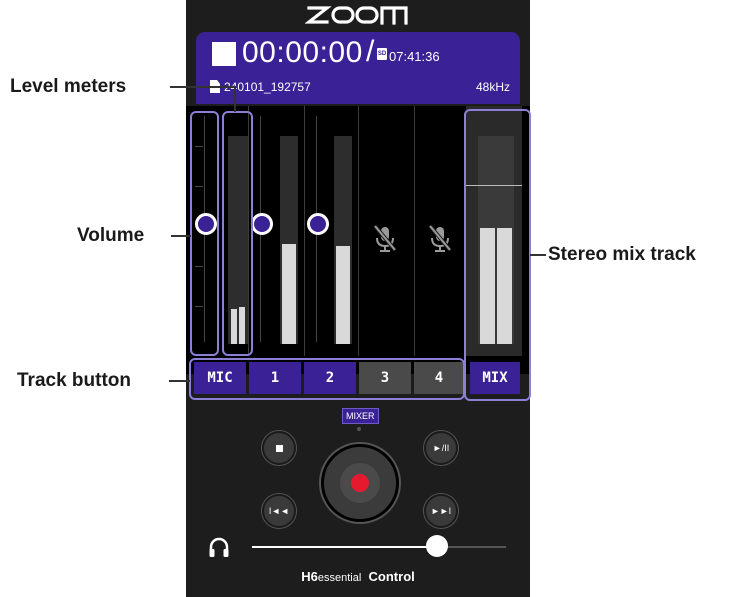  Describe the element at coordinates (219, 547) in the screenshot. I see `headphone-icon` at that location.